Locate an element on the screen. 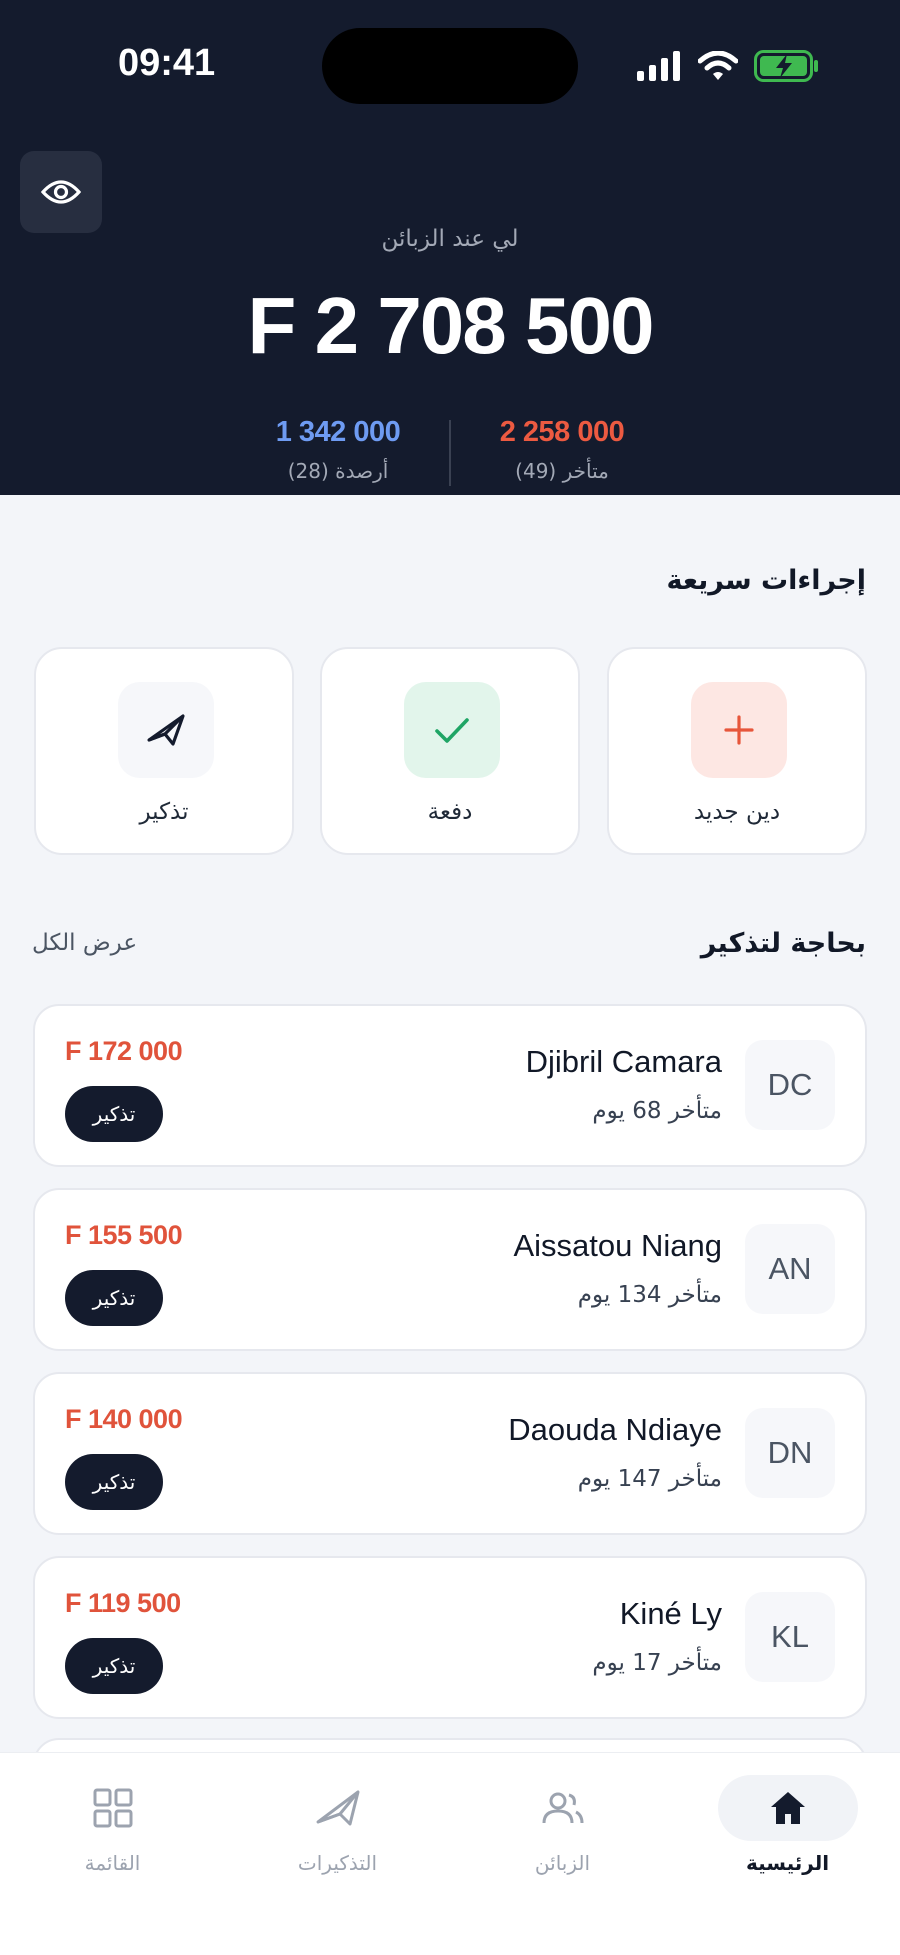  eye-icon is located at coordinates (61, 192).